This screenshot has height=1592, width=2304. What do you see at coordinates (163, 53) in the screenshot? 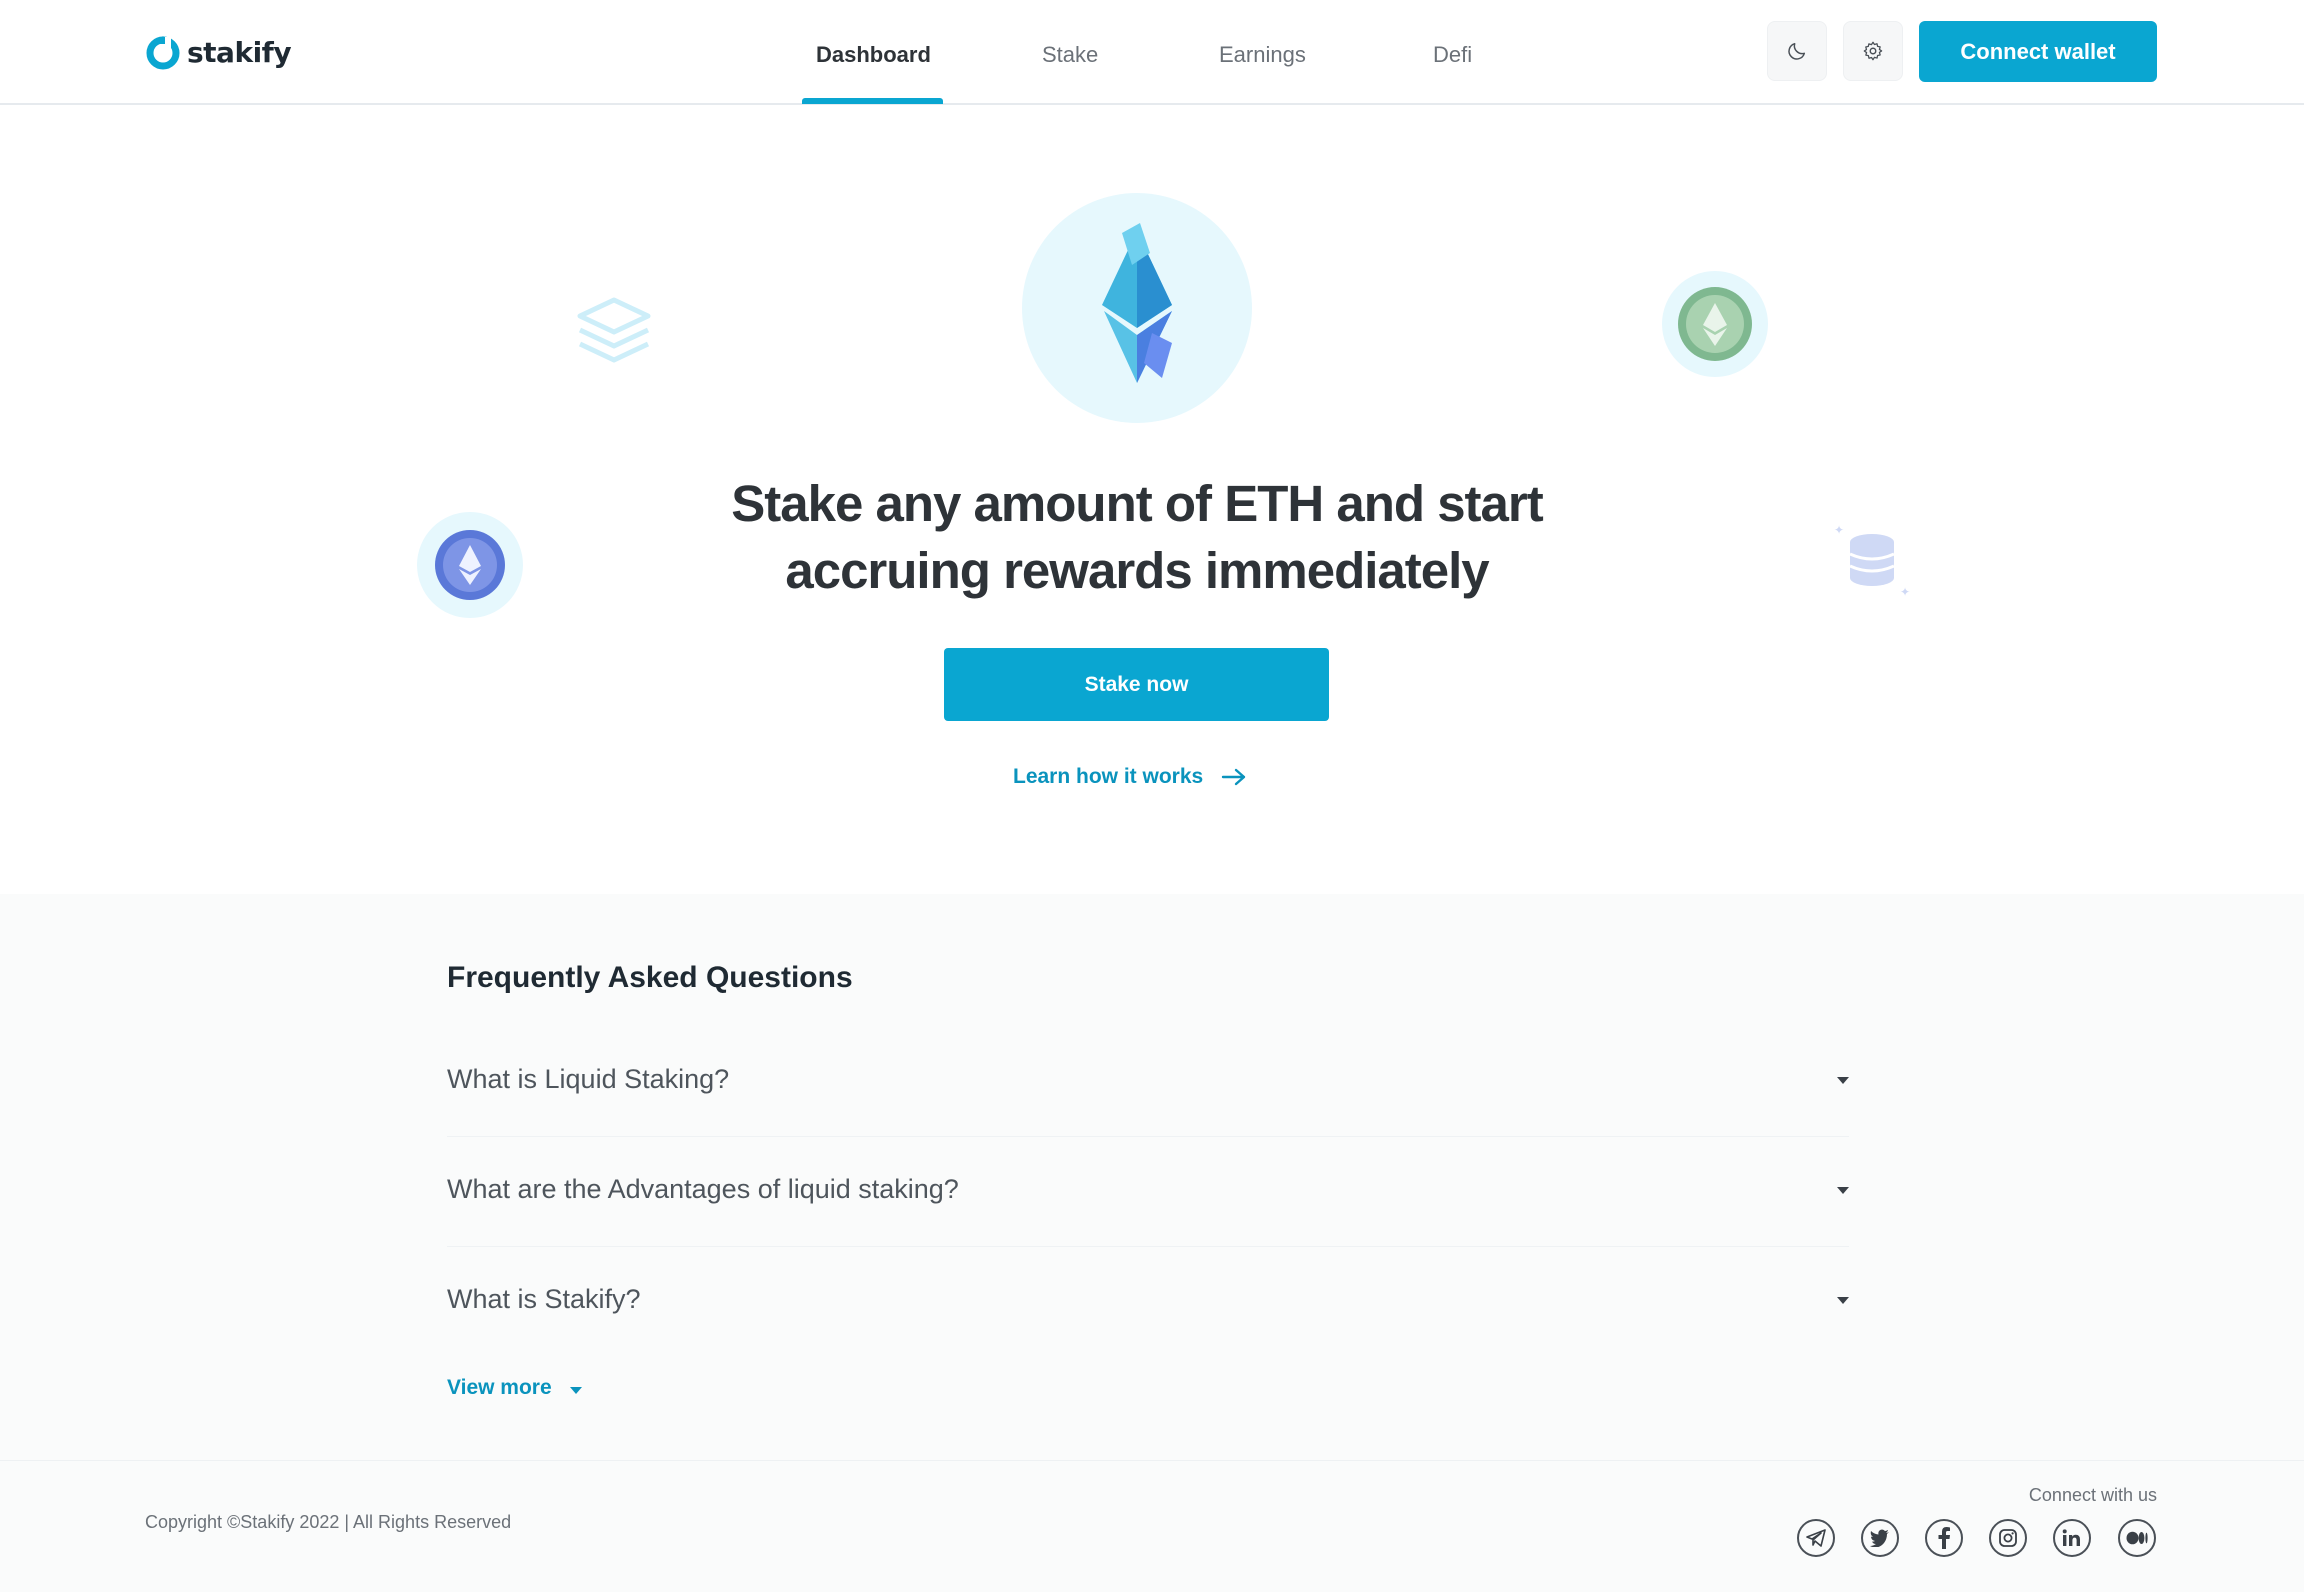
I see `stakify-logo-icon` at bounding box center [163, 53].